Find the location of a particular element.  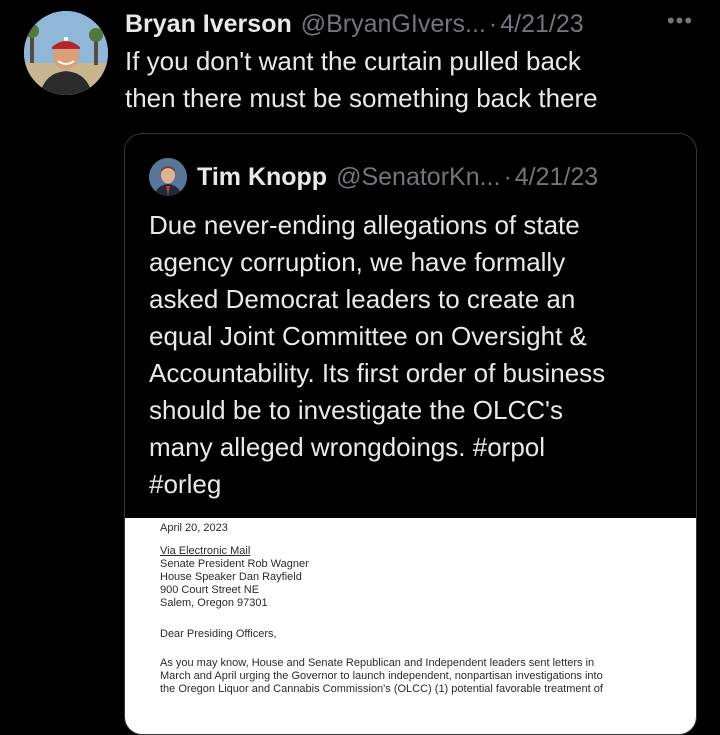

quote-text-line: agency corruption, we have formally is located at coordinates (357, 262).